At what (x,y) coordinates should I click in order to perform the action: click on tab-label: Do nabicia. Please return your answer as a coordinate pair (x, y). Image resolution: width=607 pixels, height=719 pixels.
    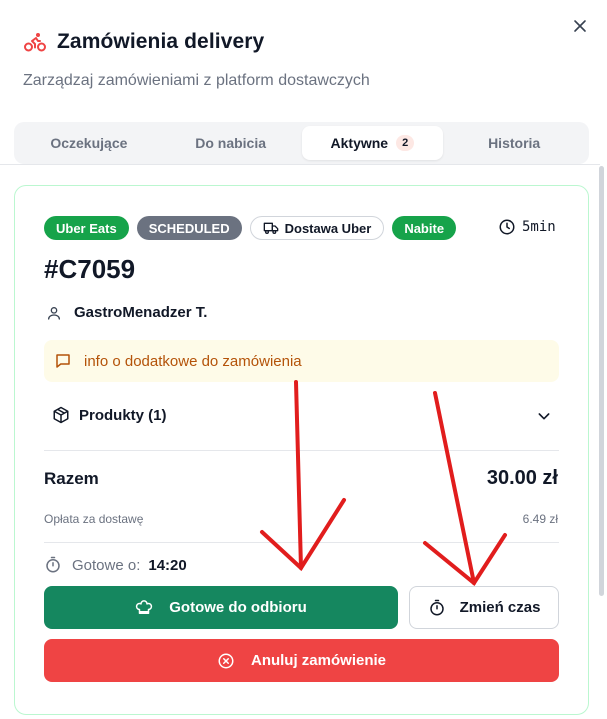
    Looking at the image, I should click on (231, 143).